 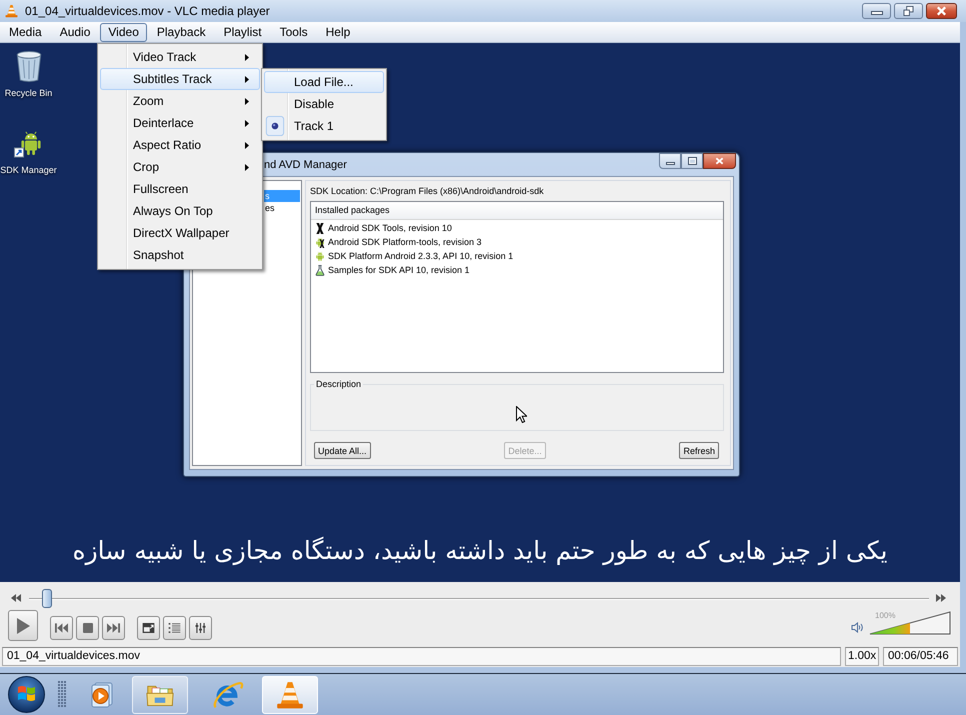 I want to click on package-name: Android SDK Platform-tools, revision 3, so click(x=405, y=242).